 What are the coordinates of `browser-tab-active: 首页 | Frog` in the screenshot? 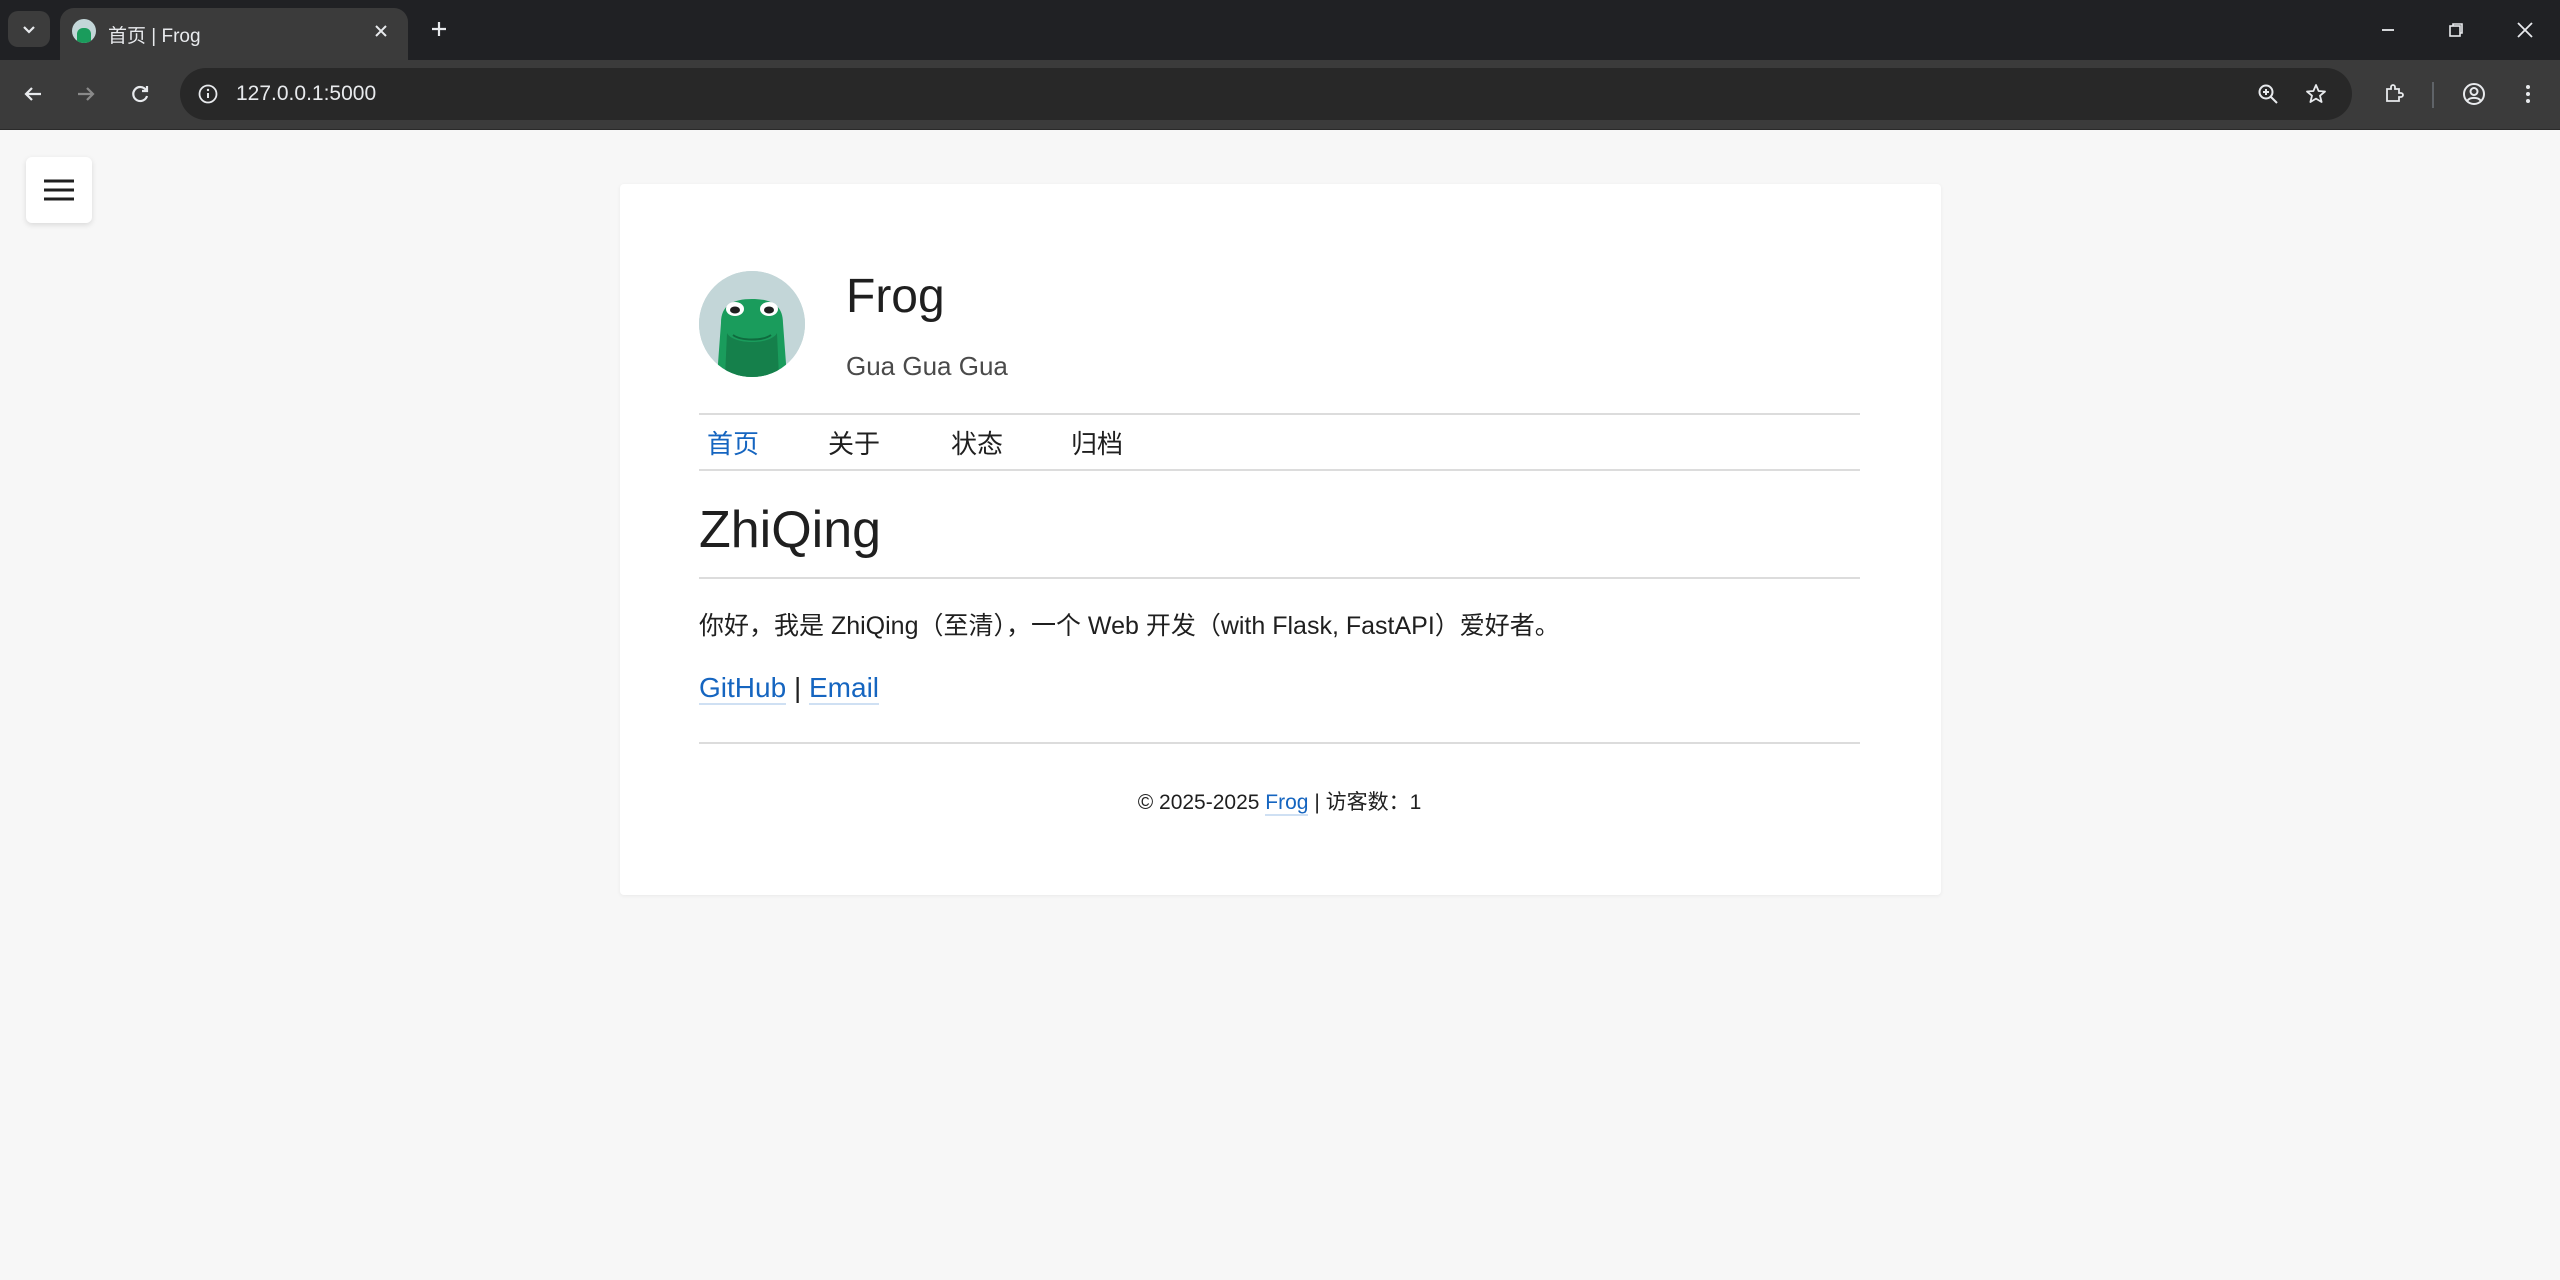 It's located at (234, 34).